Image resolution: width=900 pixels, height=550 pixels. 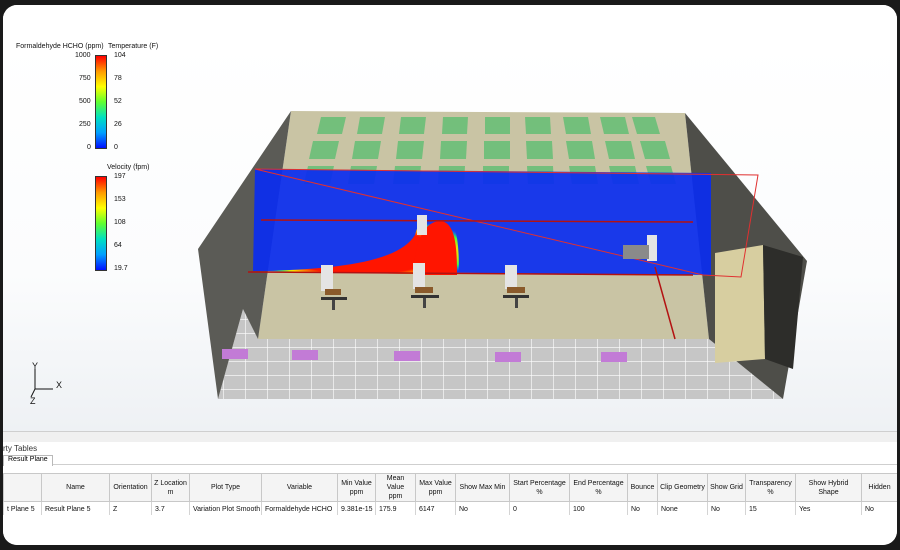 What do you see at coordinates (450, 530) in the screenshot?
I see `status-area` at bounding box center [450, 530].